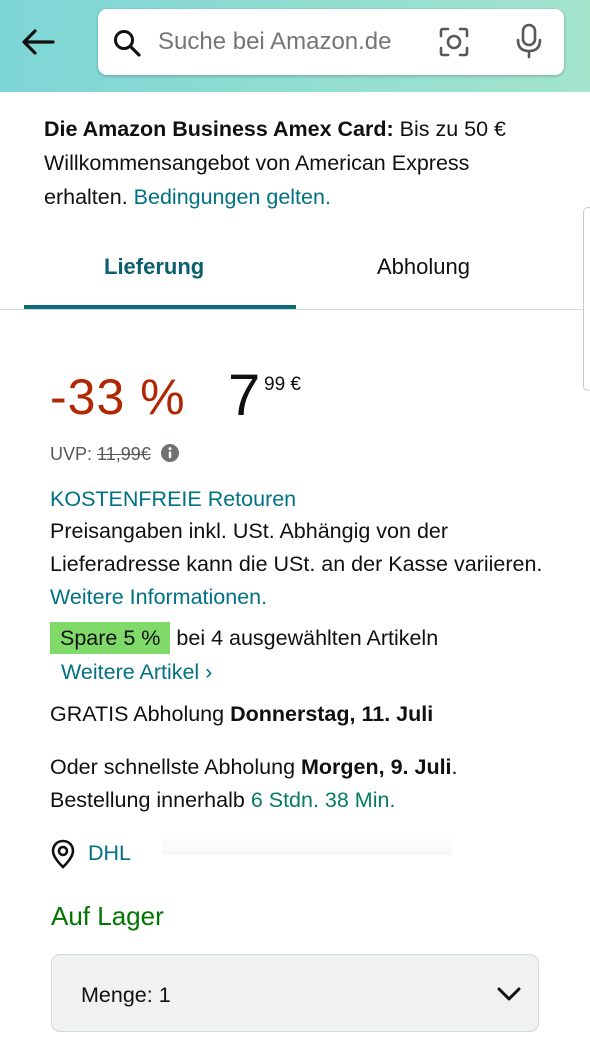 This screenshot has height=1048, width=590. What do you see at coordinates (160, 307) in the screenshot?
I see `active-tab-indicator` at bounding box center [160, 307].